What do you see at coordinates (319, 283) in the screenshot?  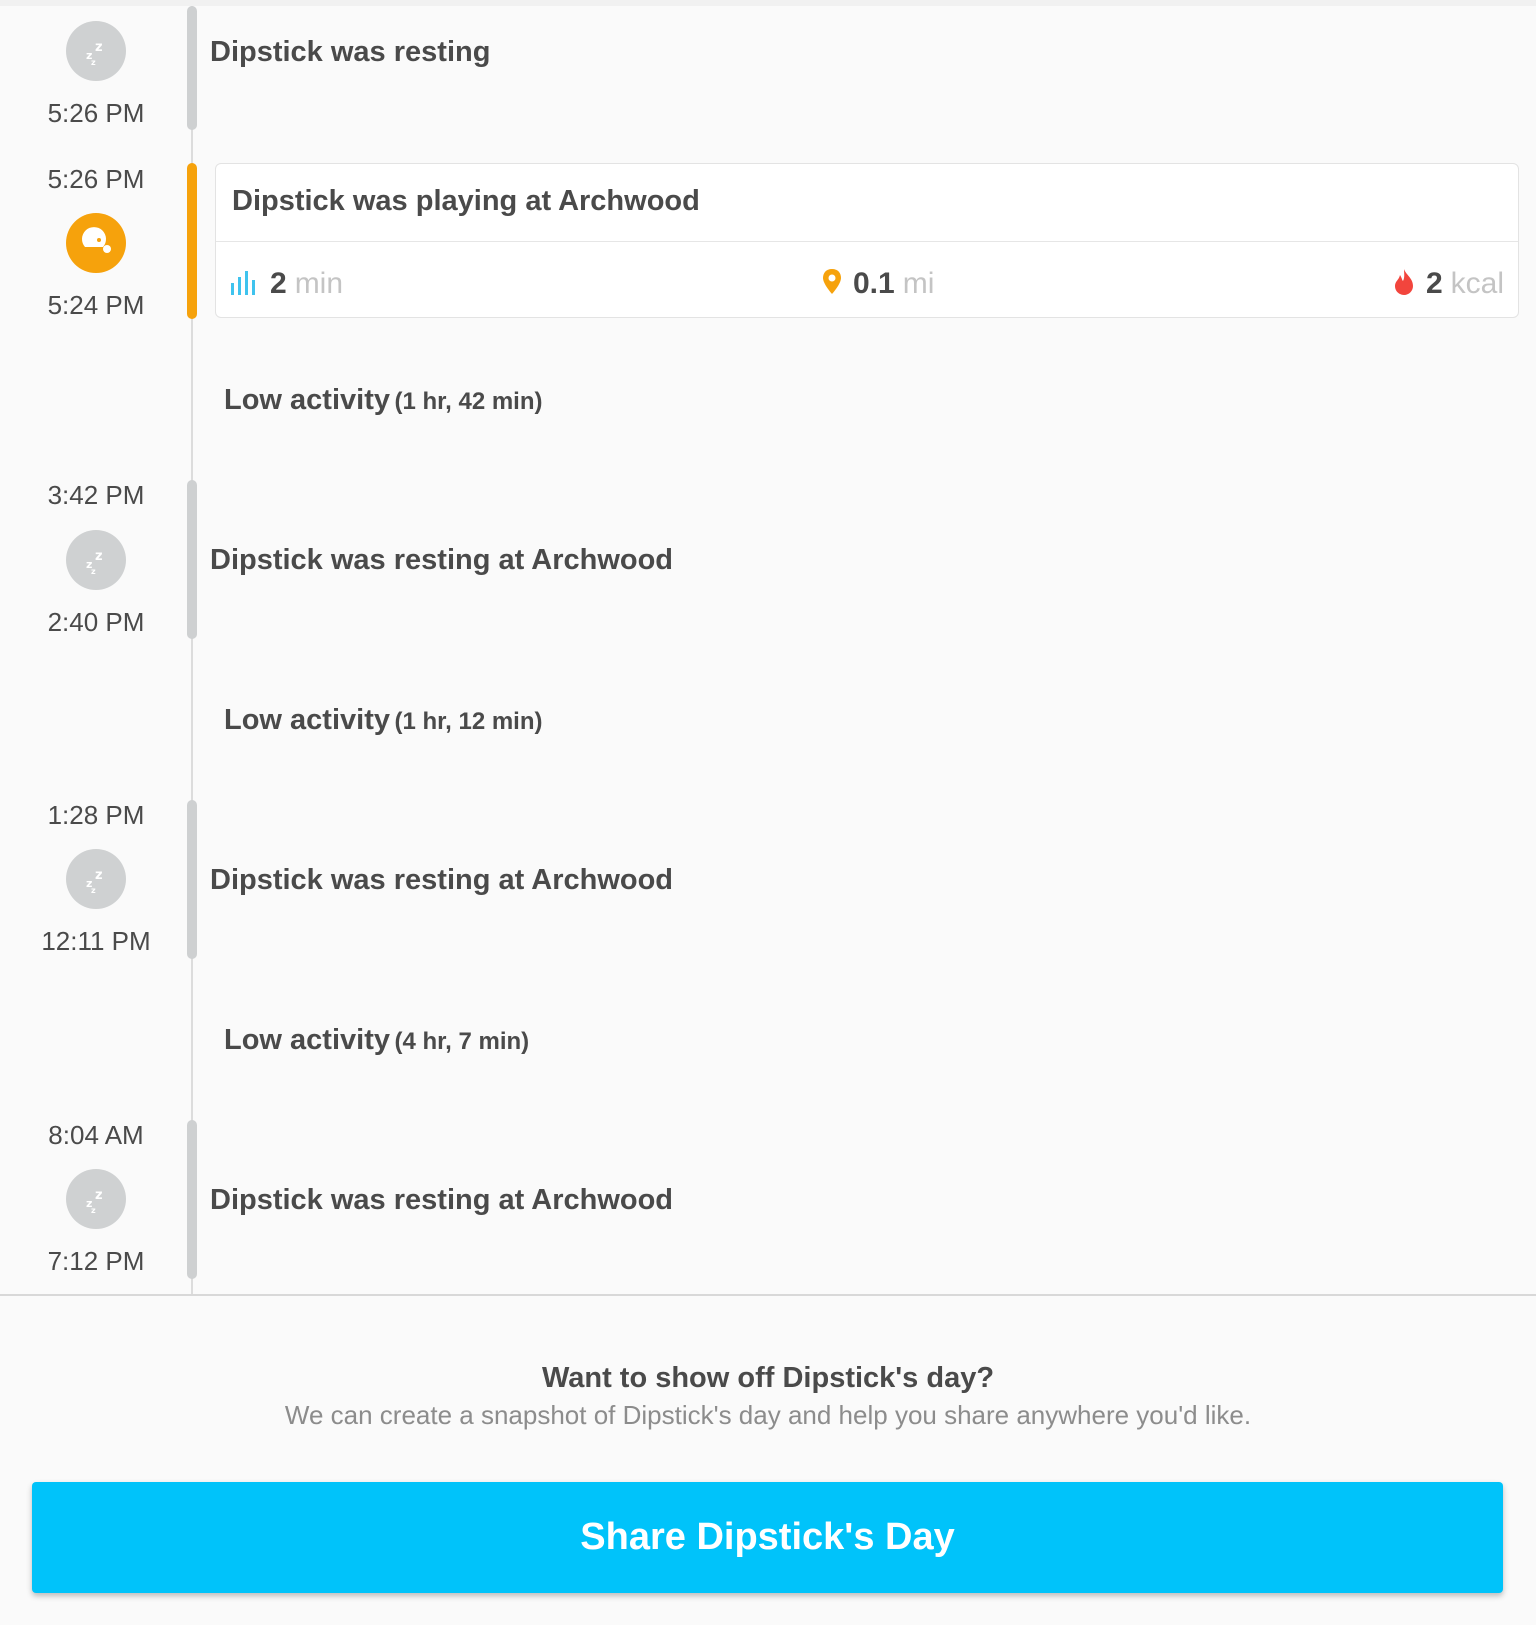 I see `duration-unit: min` at bounding box center [319, 283].